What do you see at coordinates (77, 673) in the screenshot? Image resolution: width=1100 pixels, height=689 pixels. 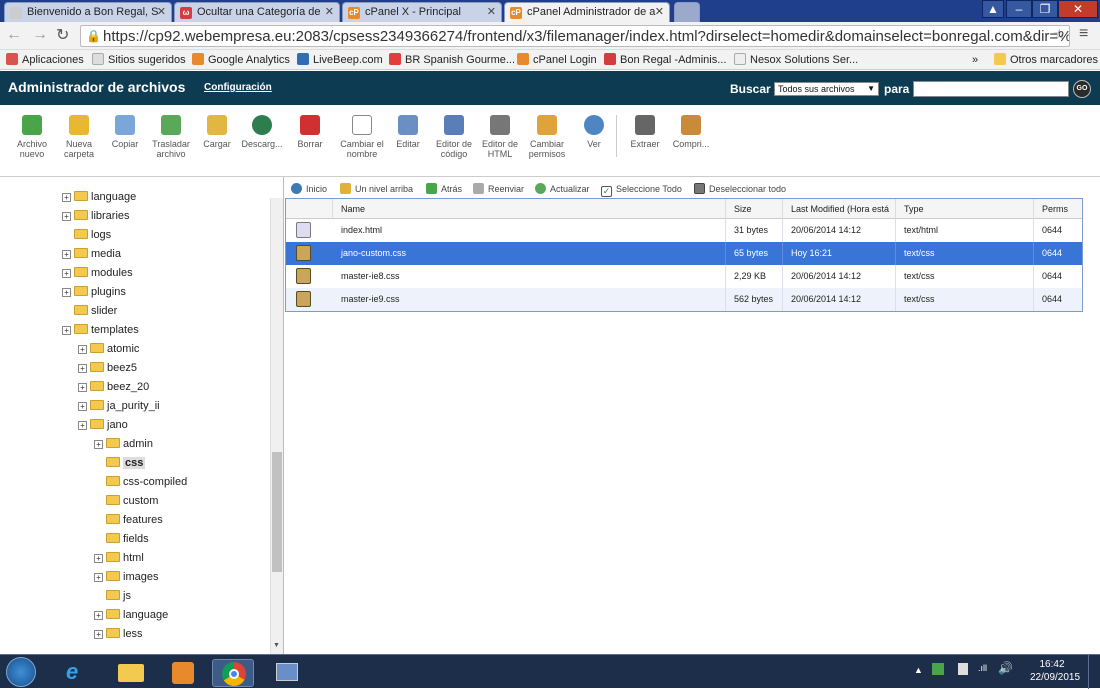 I see `ie-icon: e` at bounding box center [77, 673].